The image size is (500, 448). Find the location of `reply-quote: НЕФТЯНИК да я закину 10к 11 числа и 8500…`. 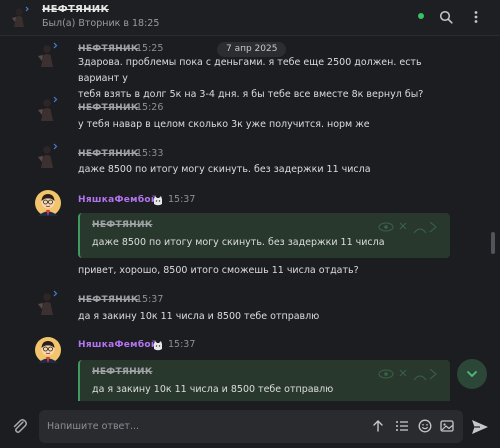

reply-quote: НЕФТЯНИК да я закину 10к 11 числа и 8500… is located at coordinates (264, 380).